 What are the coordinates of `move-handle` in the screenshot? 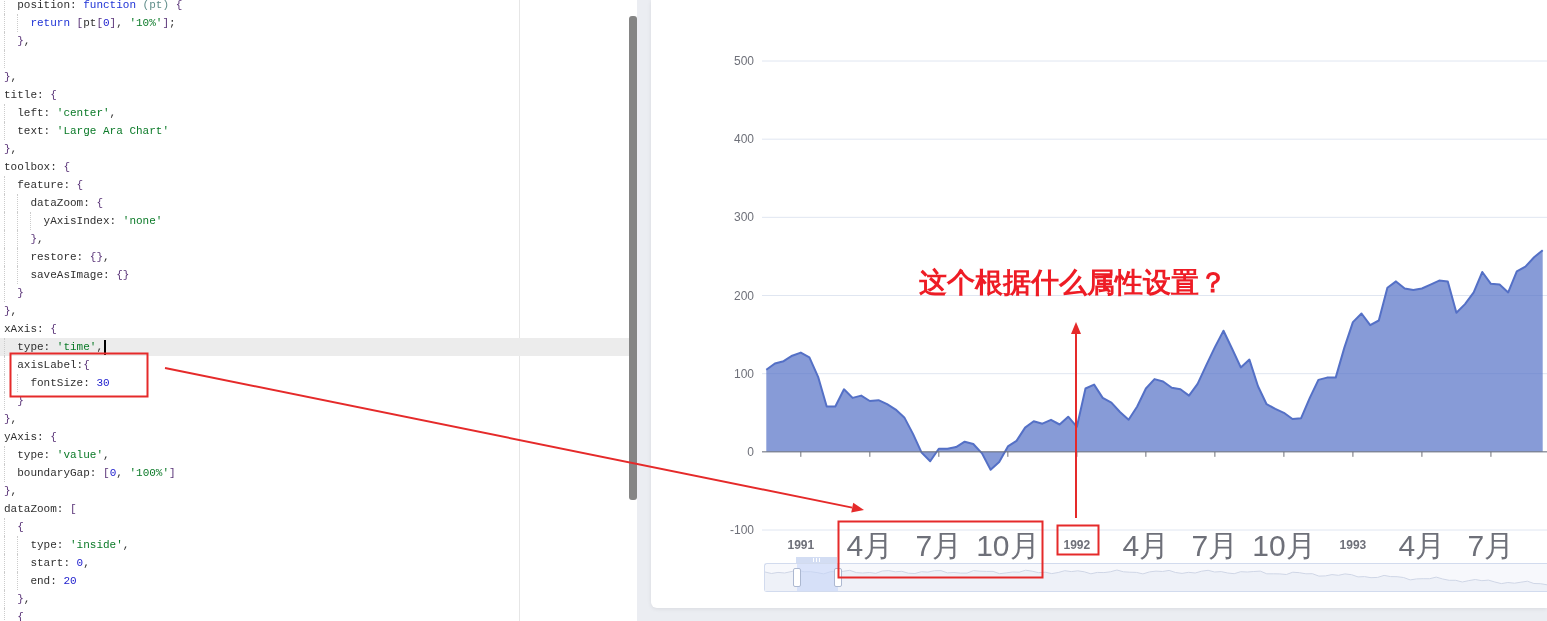 It's located at (816, 560).